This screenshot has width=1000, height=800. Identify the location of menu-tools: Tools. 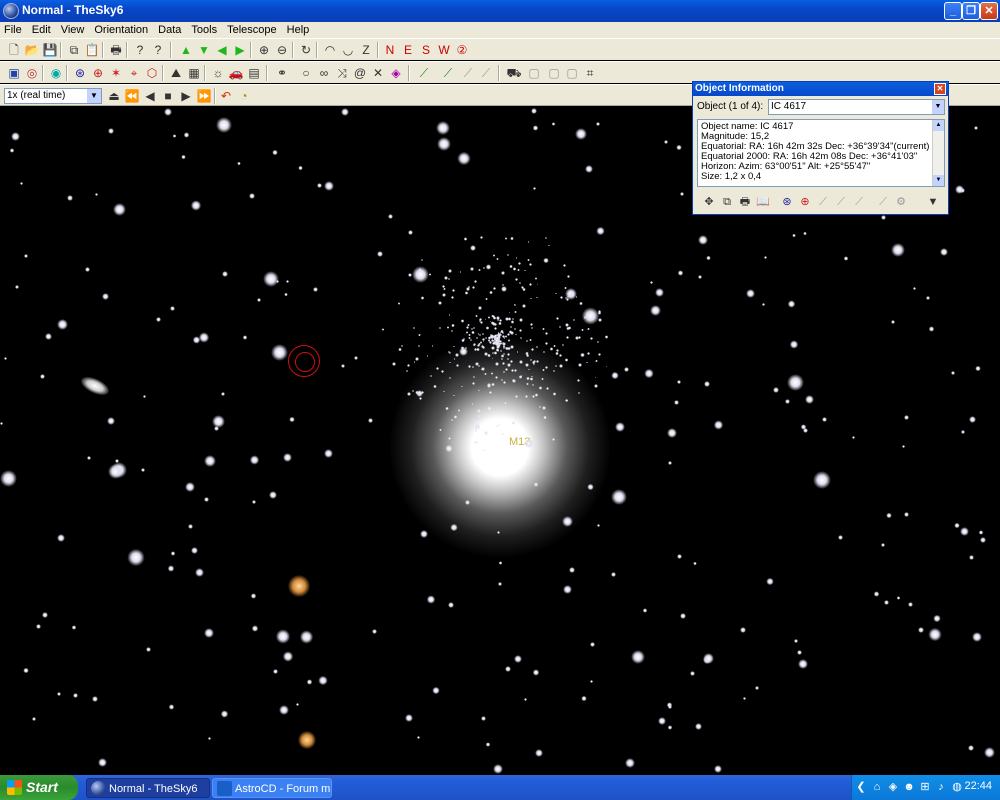
(204, 30).